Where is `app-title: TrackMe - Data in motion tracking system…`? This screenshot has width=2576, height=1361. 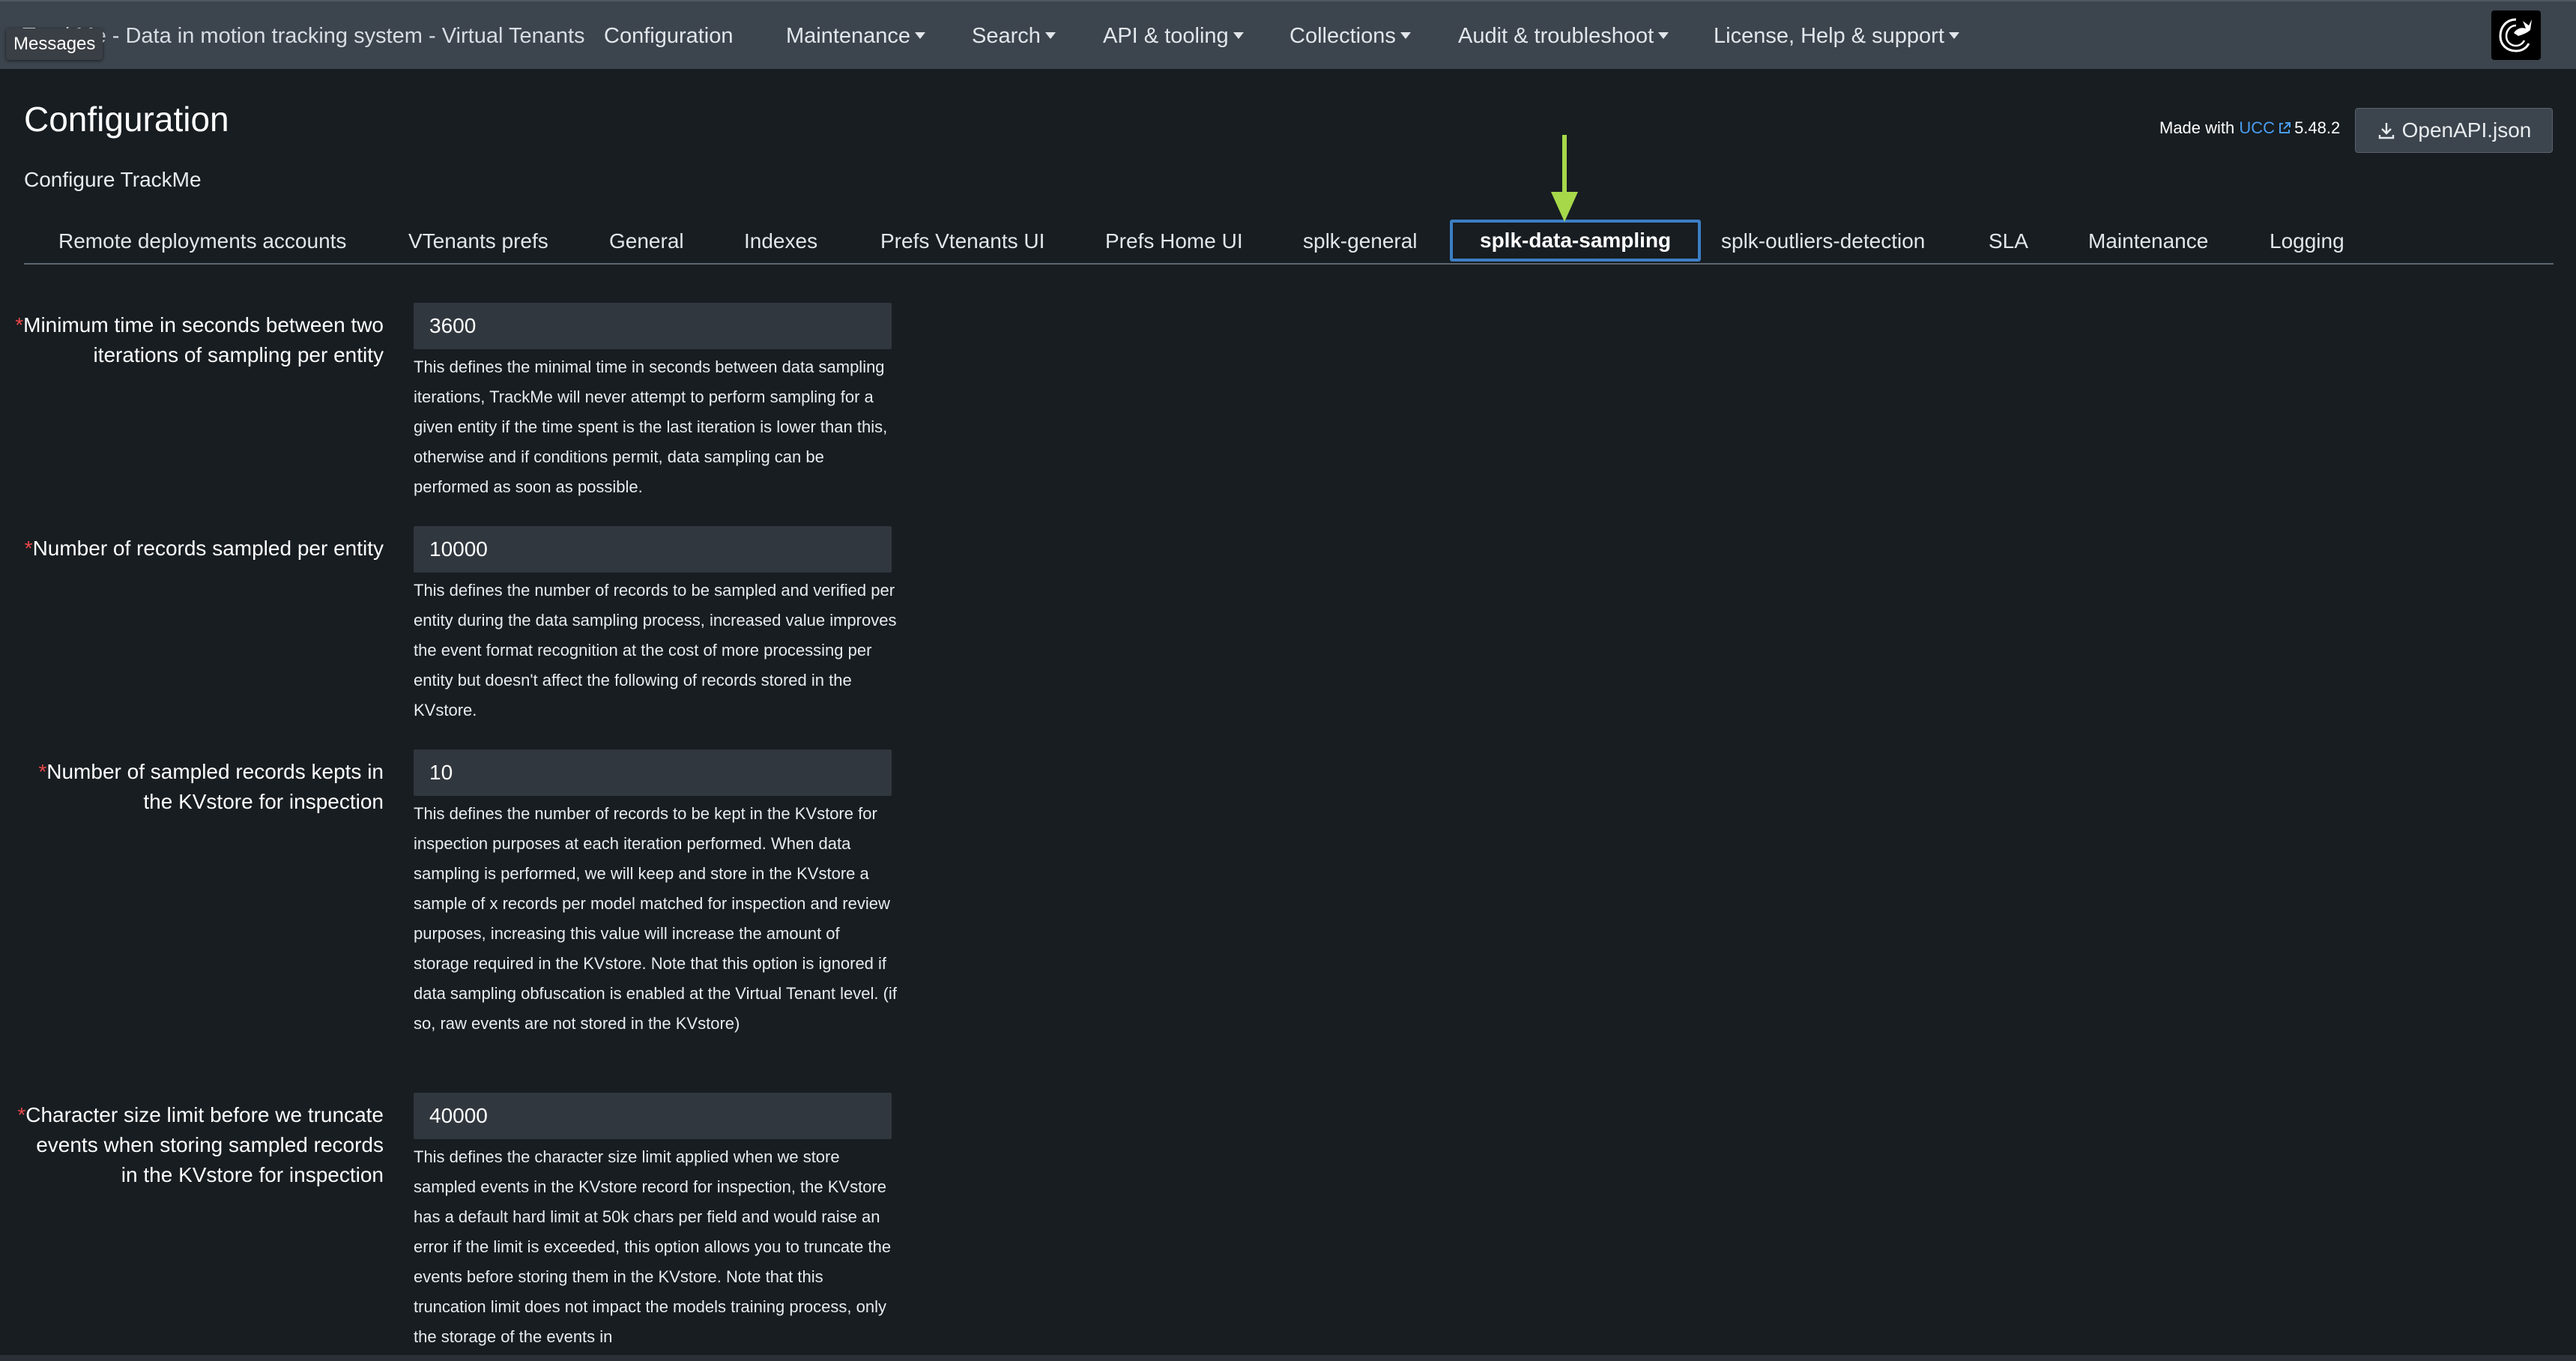
app-title: TrackMe - Data in motion tracking system… is located at coordinates (303, 35).